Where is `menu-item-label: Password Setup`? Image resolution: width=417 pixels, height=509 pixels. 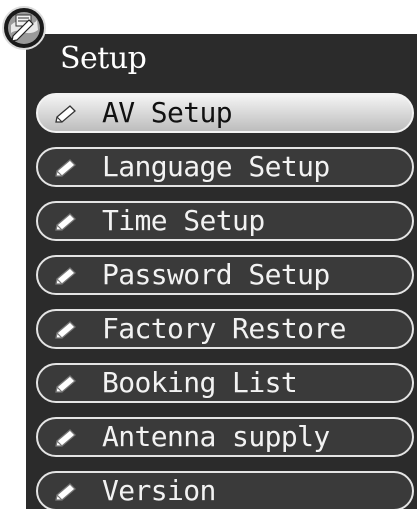
menu-item-label: Password Setup is located at coordinates (216, 274).